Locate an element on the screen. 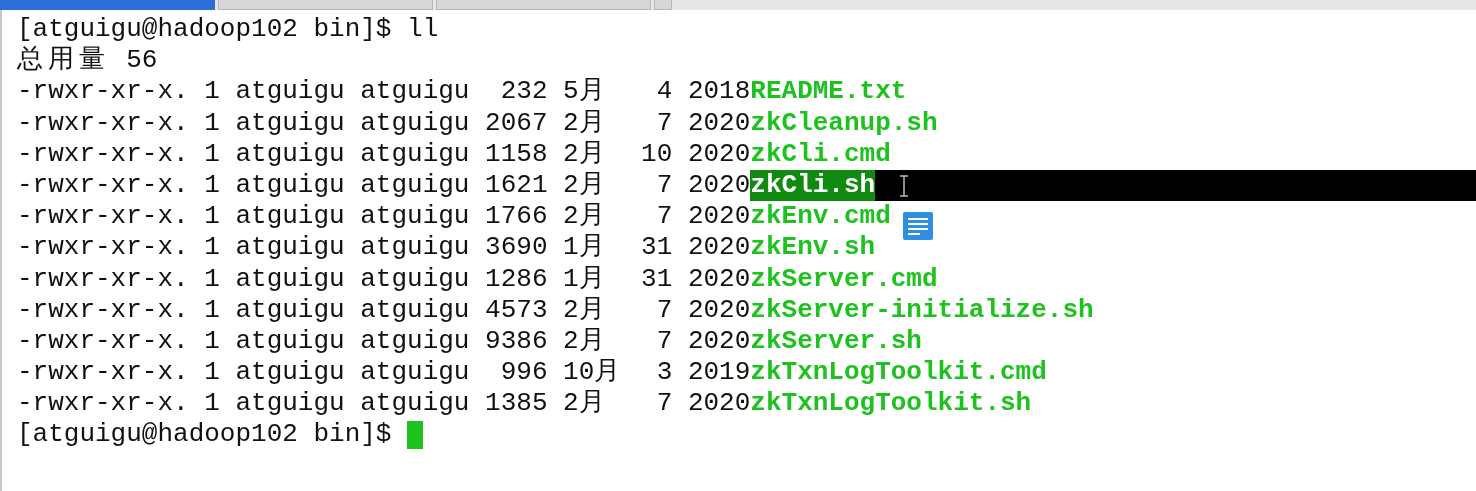 The width and height of the screenshot is (1476, 491). file-name: zkCleanup.sh is located at coordinates (844, 123).